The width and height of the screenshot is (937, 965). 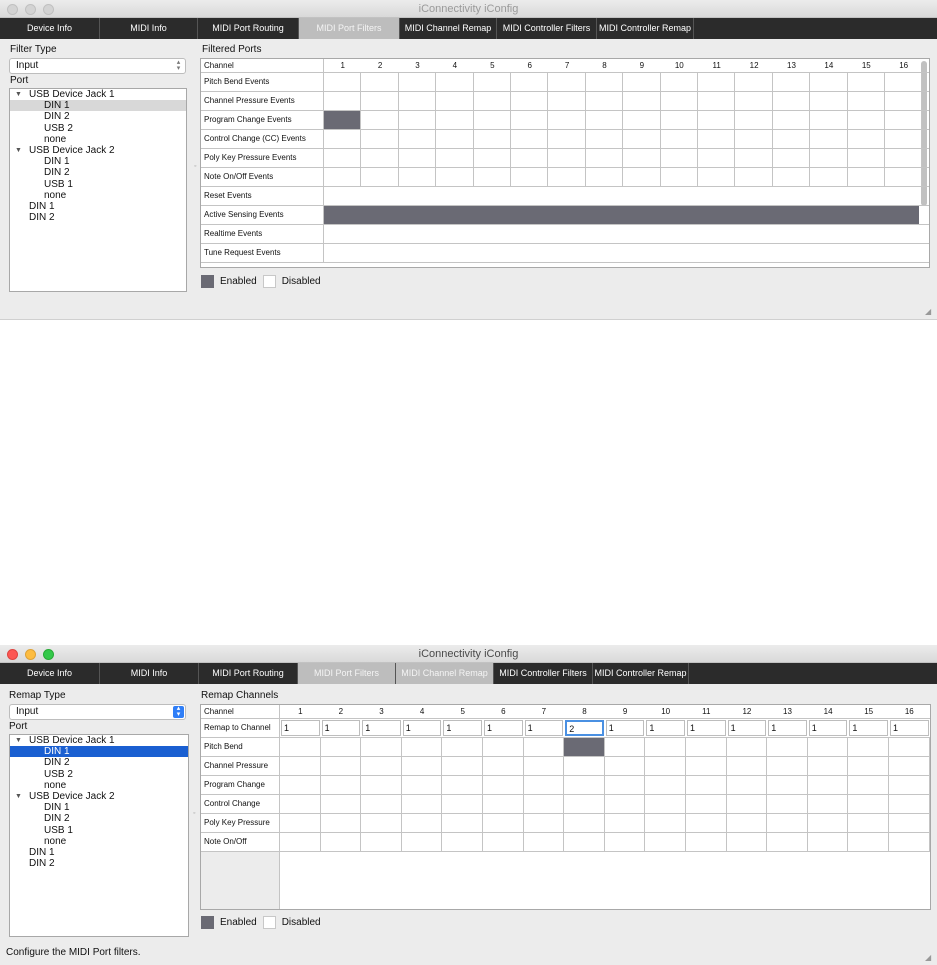 What do you see at coordinates (30, 654) in the screenshot?
I see `minimize-button-icon` at bounding box center [30, 654].